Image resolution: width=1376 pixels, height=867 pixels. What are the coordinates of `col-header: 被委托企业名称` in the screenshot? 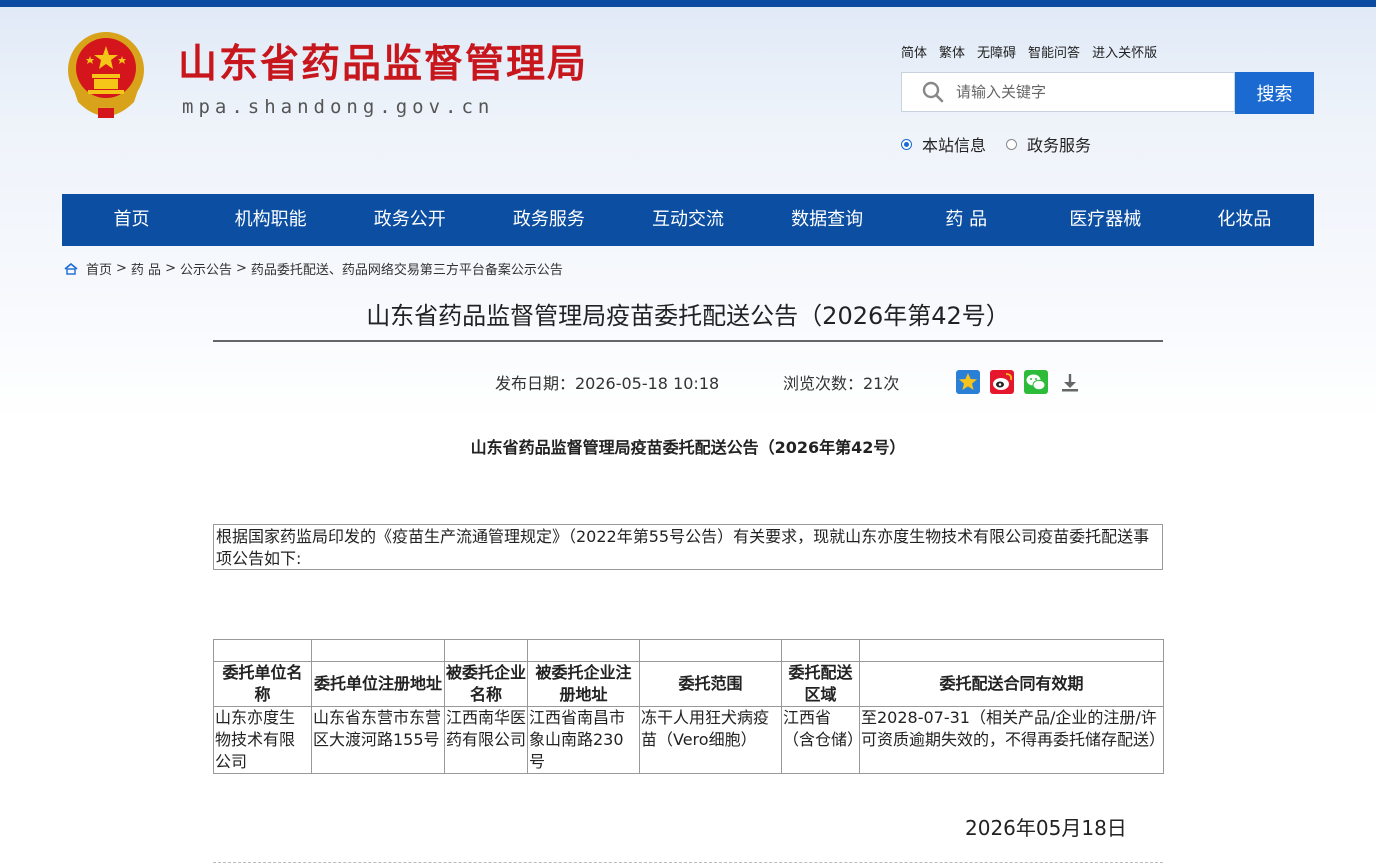 It's located at (486, 684).